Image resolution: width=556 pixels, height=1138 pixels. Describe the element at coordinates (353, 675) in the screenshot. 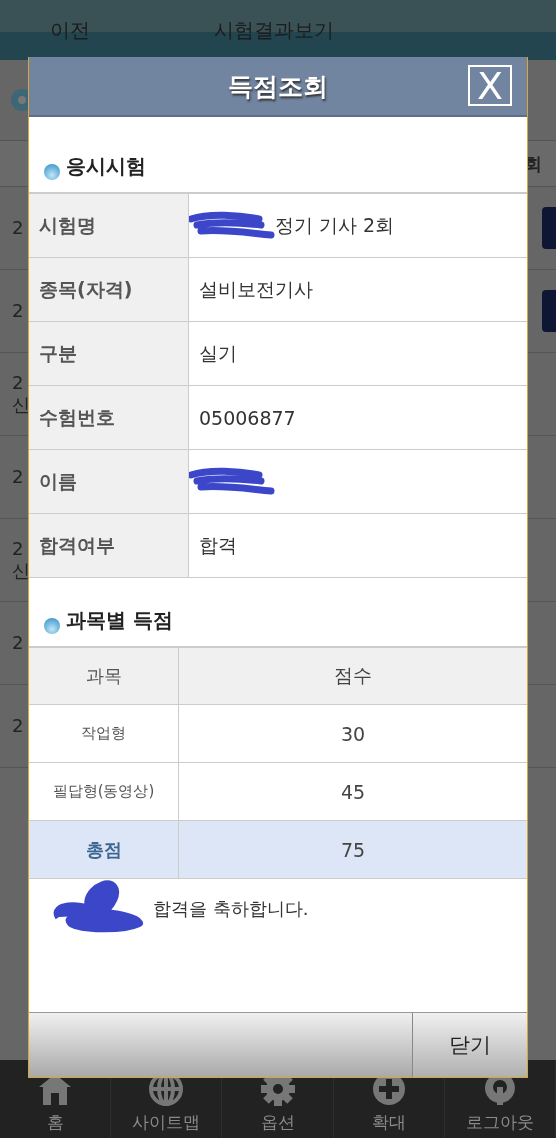

I see `column-header: 점수` at that location.